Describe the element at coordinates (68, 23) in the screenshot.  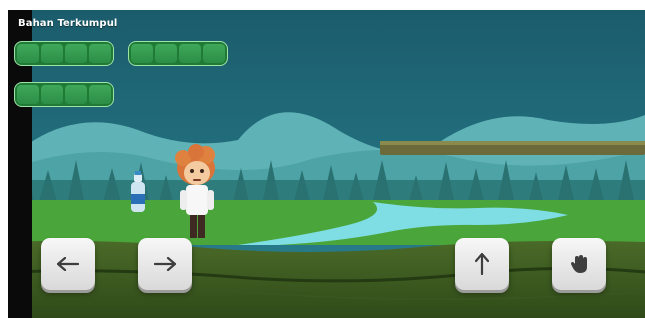
I see `hud-title: Bahan Terkumpul` at that location.